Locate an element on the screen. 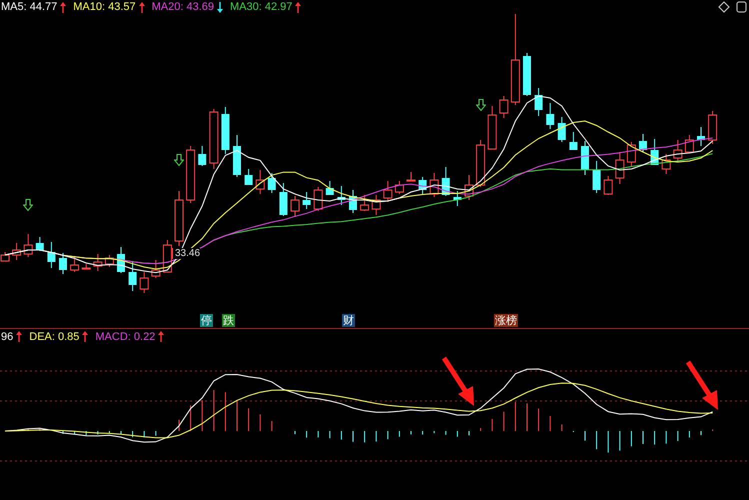  ma-value: MA30: 42.97 is located at coordinates (261, 7).